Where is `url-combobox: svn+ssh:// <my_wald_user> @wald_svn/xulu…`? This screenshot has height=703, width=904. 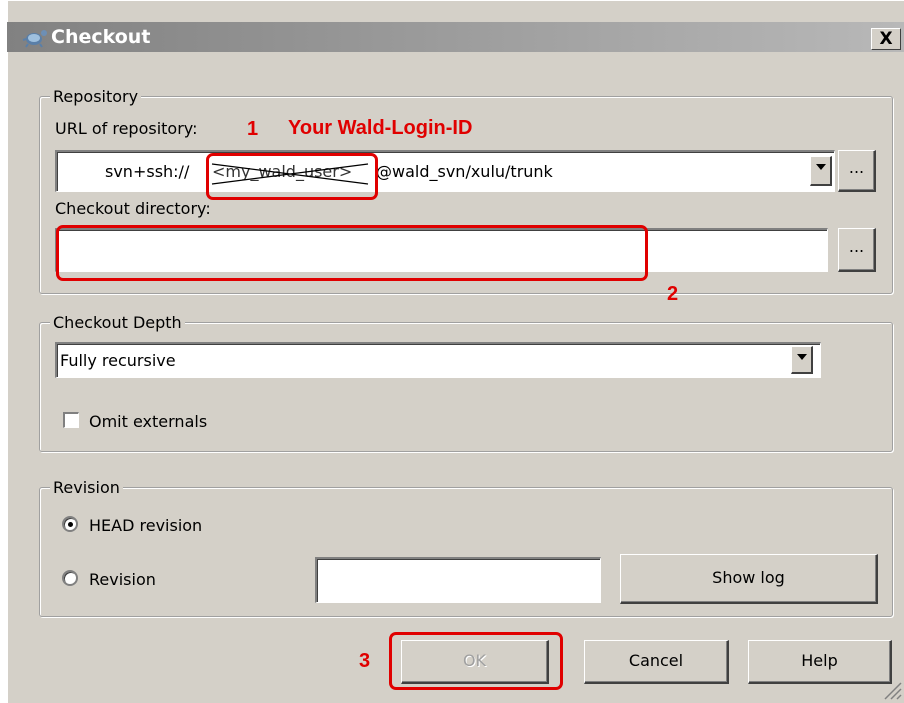 url-combobox: svn+ssh:// <my_wald_user> @wald_svn/xulu… is located at coordinates (445, 171).